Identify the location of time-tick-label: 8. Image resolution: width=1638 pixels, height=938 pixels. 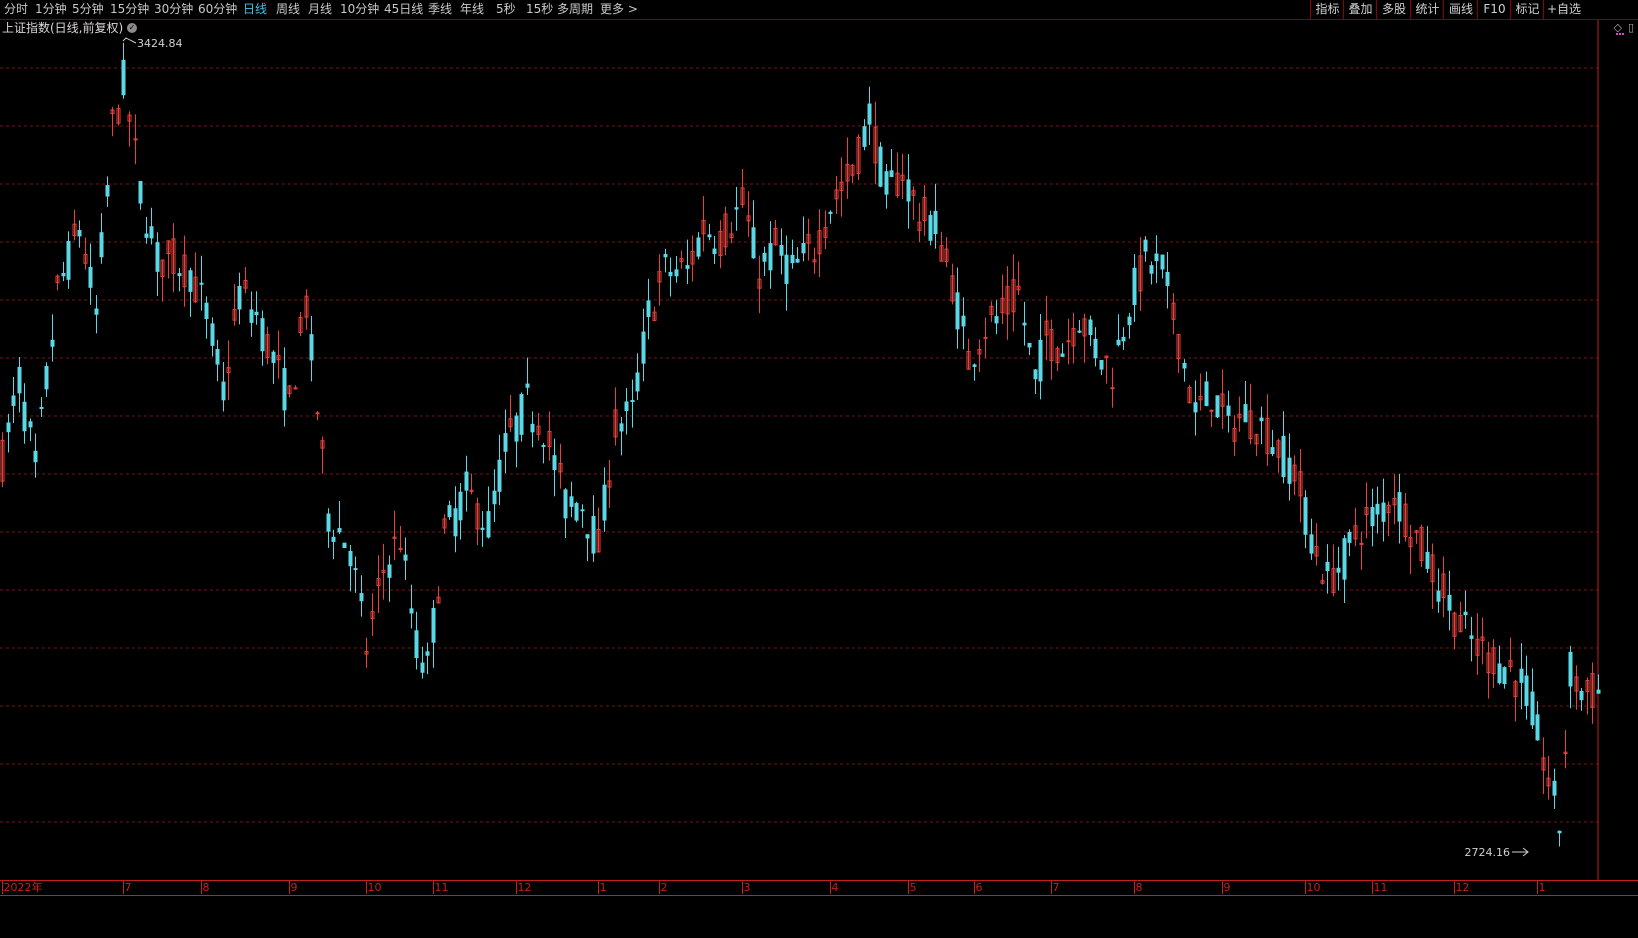
(206, 887).